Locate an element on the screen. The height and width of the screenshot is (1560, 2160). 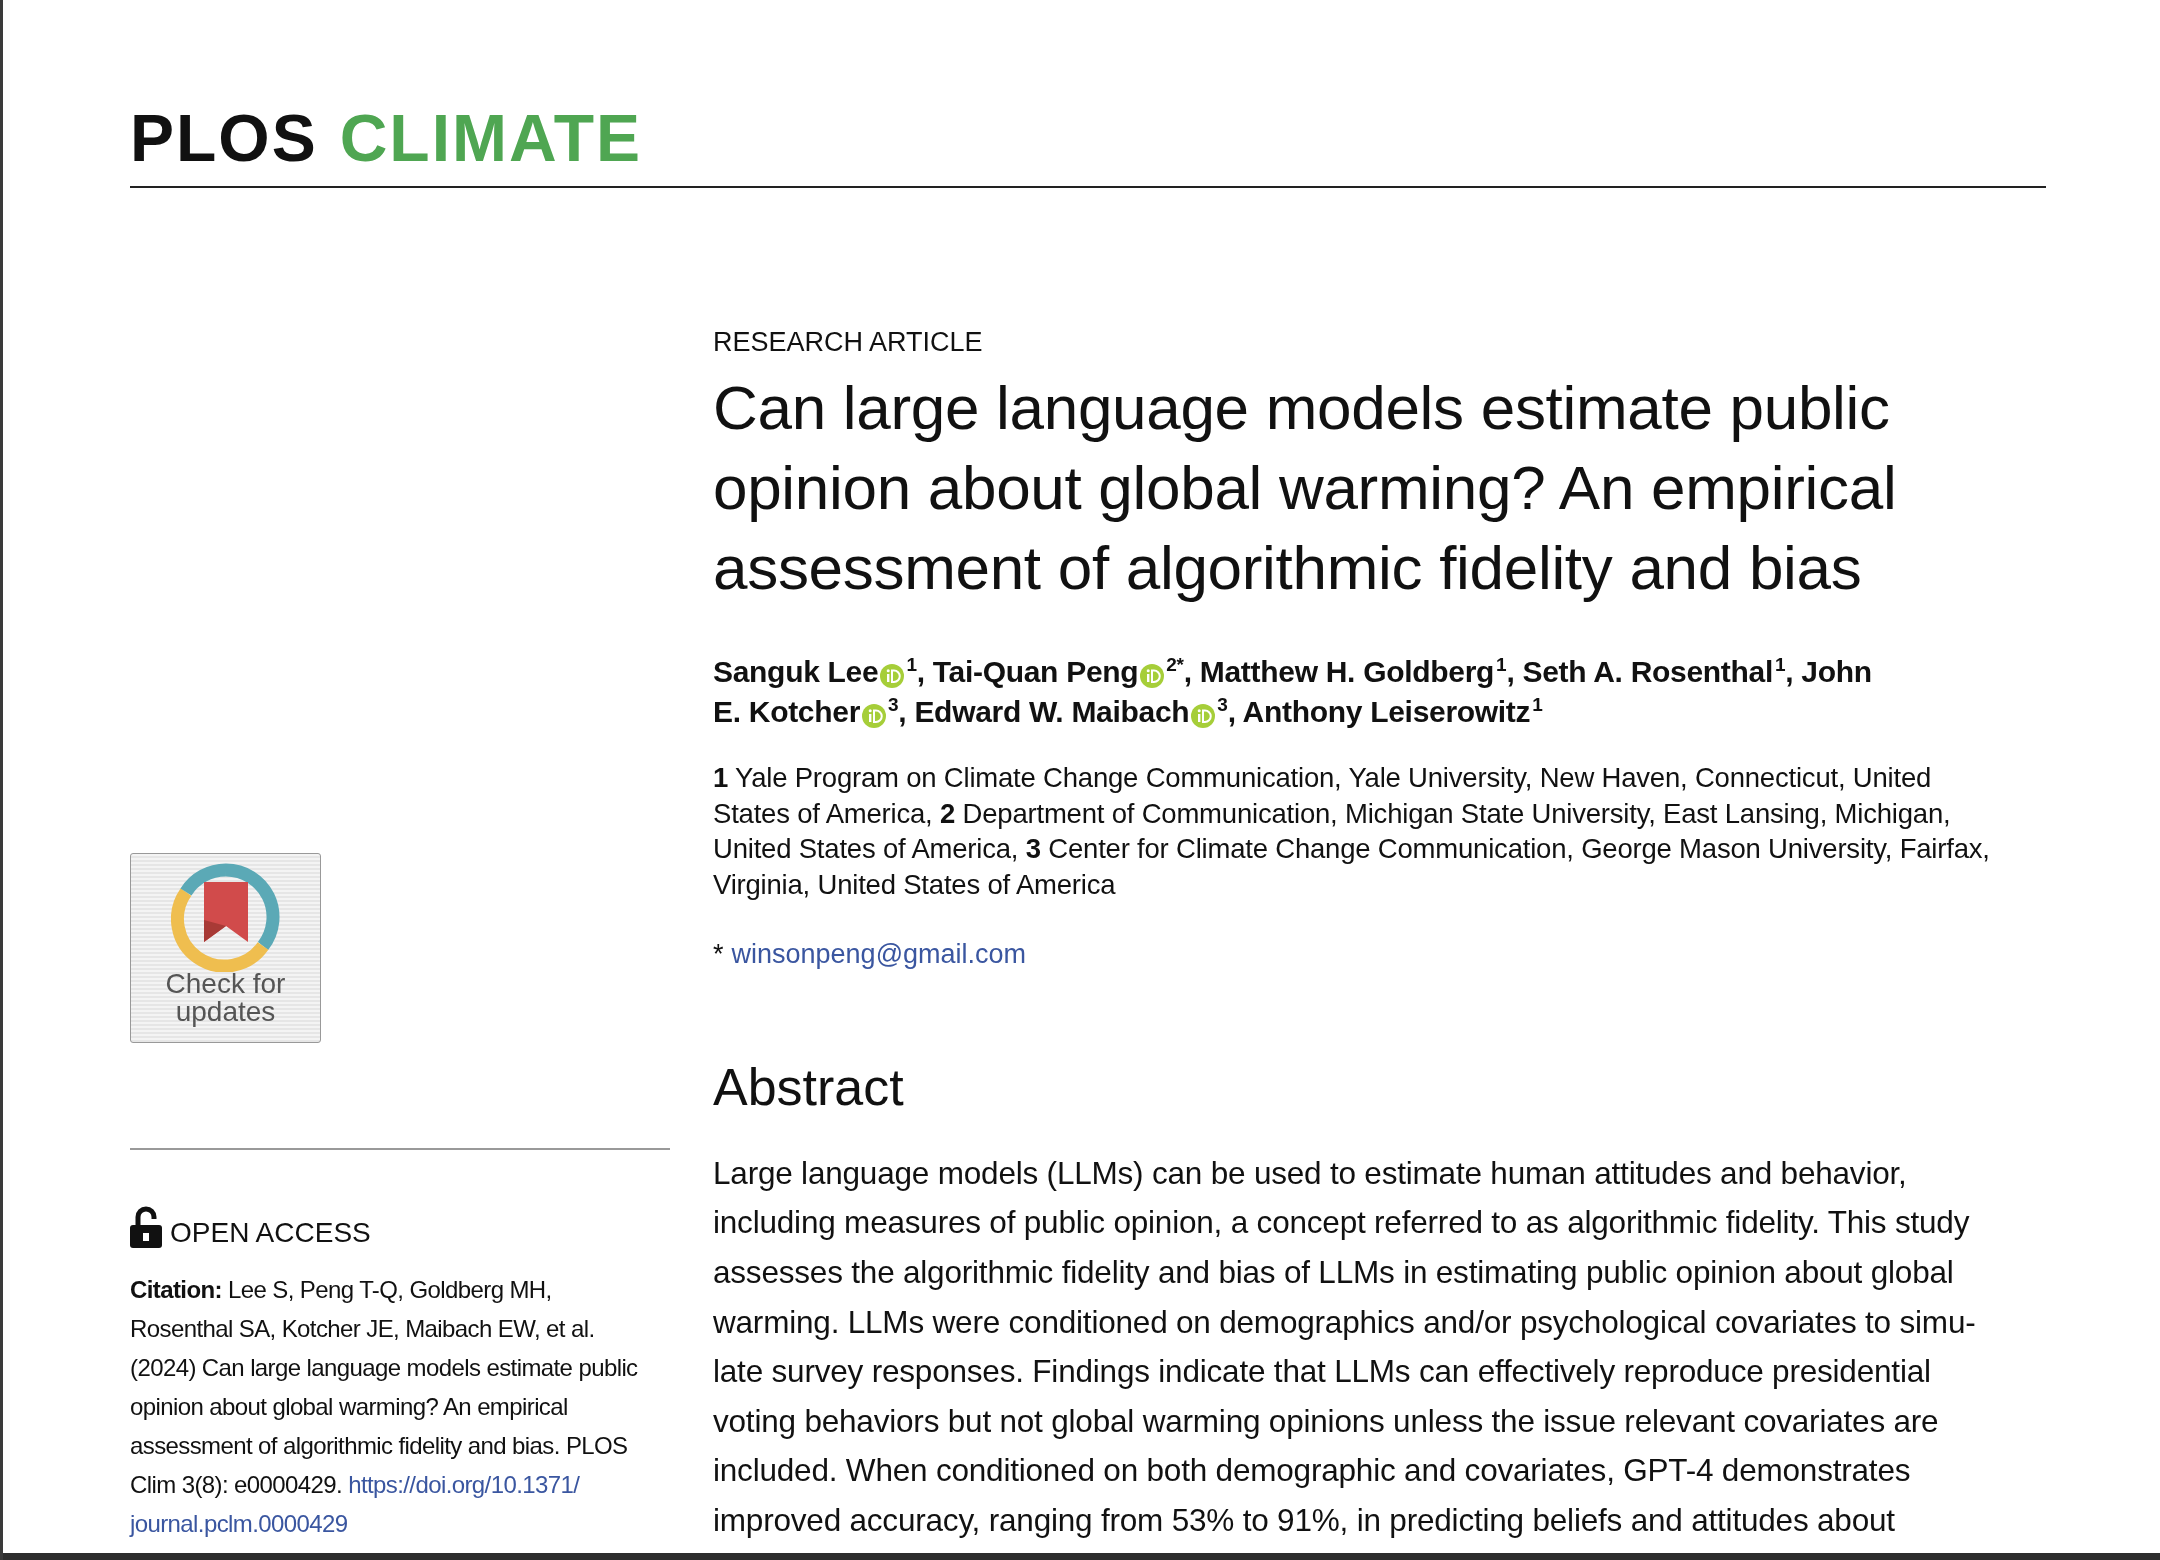
journal-logo: PLOS CLIMATE is located at coordinates (387, 138).